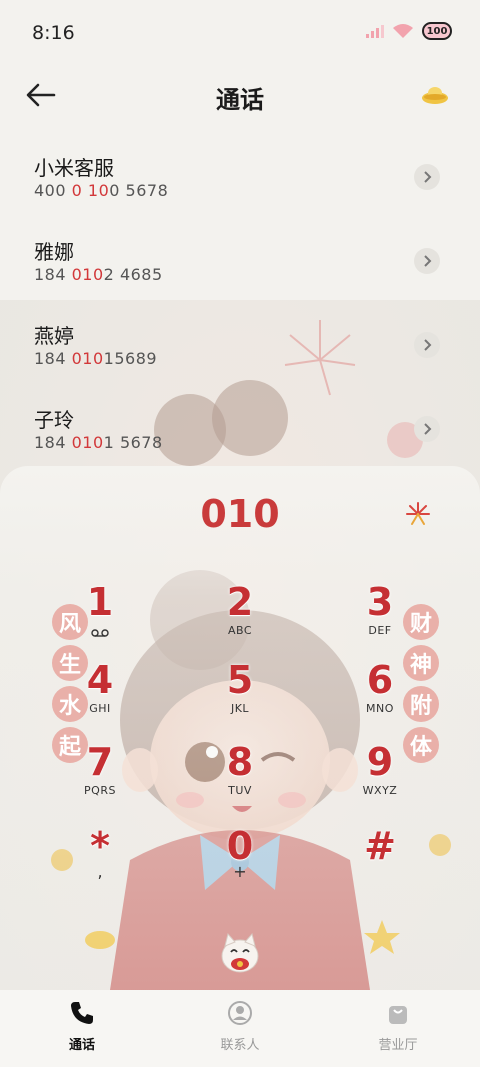  What do you see at coordinates (53, 33) in the screenshot?
I see `status-time: 8:16` at bounding box center [53, 33].